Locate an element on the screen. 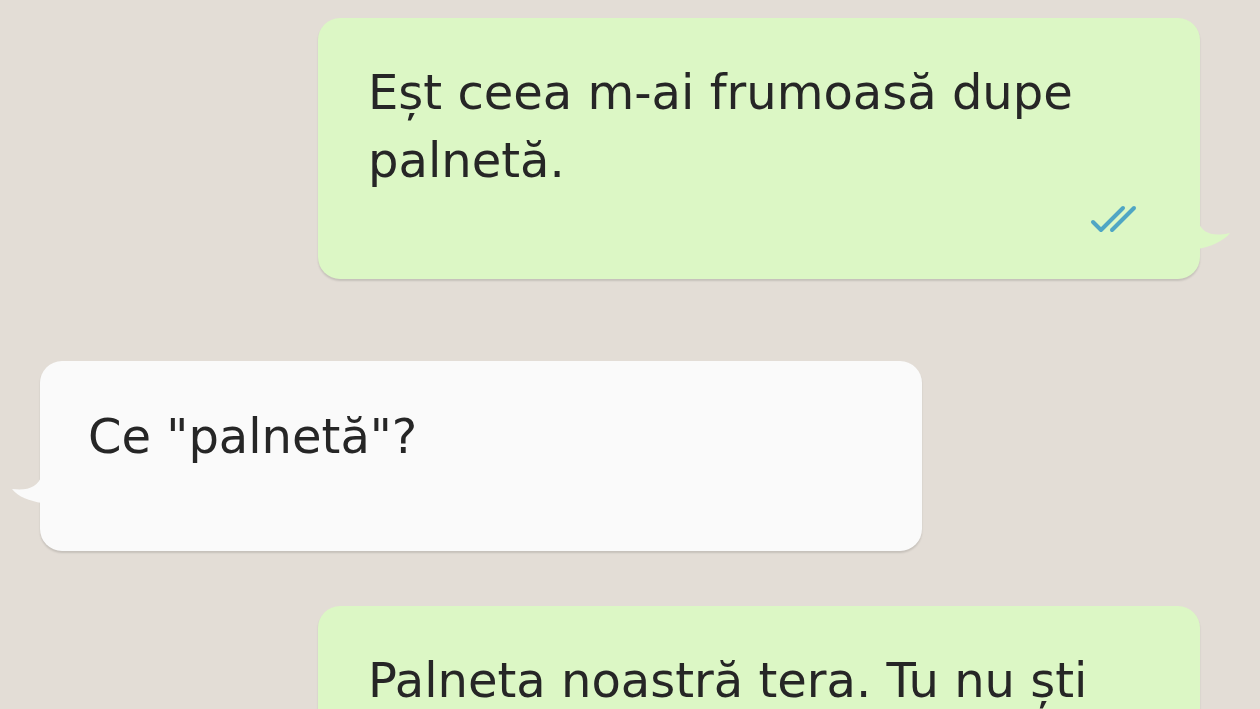 Image resolution: width=1260 pixels, height=709 pixels. message-text: Eșt ceea m-ai frumoasă dupe palnetă. is located at coordinates (721, 126).